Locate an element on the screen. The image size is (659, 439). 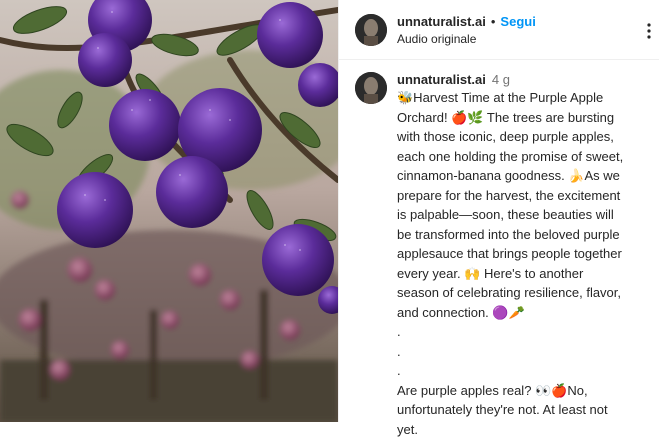
comment-avatar is located at coordinates (371, 88).